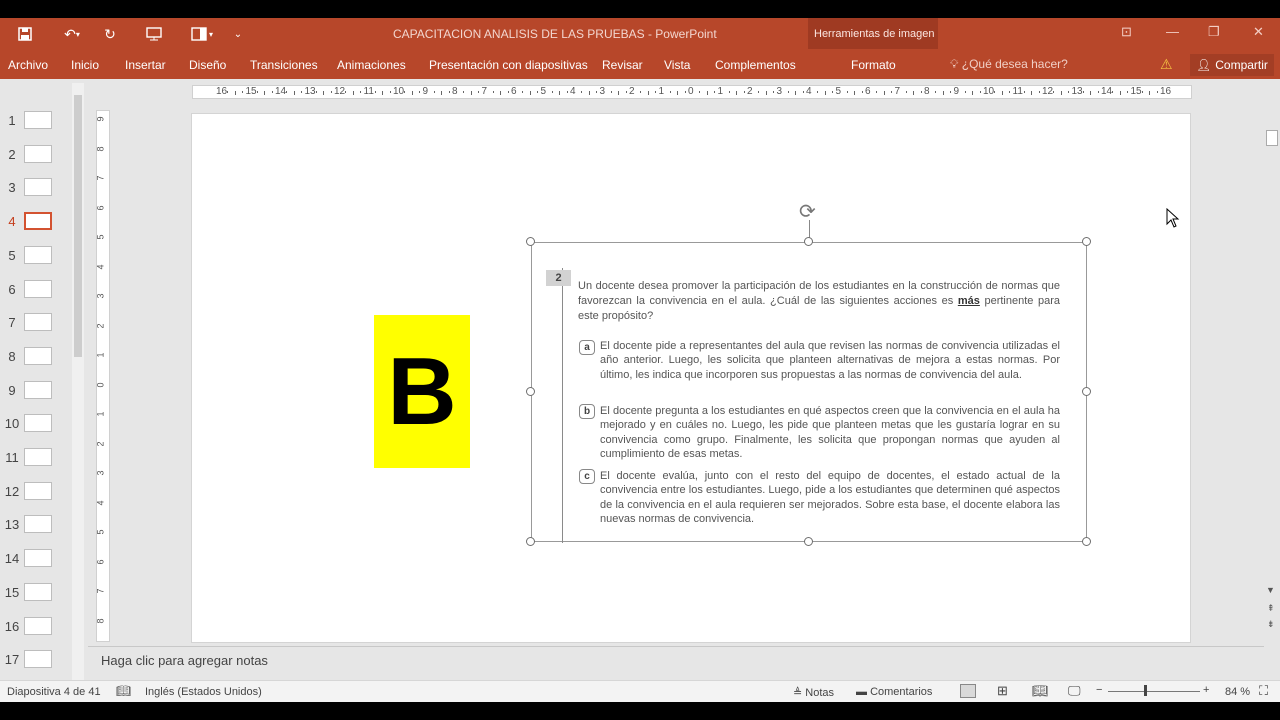 The image size is (1280, 720). I want to click on slide-thumbnail: 1, so click(35, 122).